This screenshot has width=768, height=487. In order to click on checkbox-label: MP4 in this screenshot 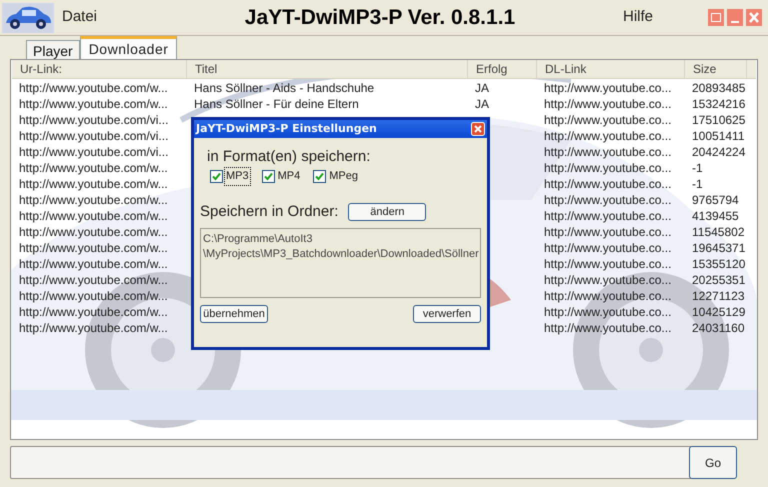, I will do `click(289, 176)`.